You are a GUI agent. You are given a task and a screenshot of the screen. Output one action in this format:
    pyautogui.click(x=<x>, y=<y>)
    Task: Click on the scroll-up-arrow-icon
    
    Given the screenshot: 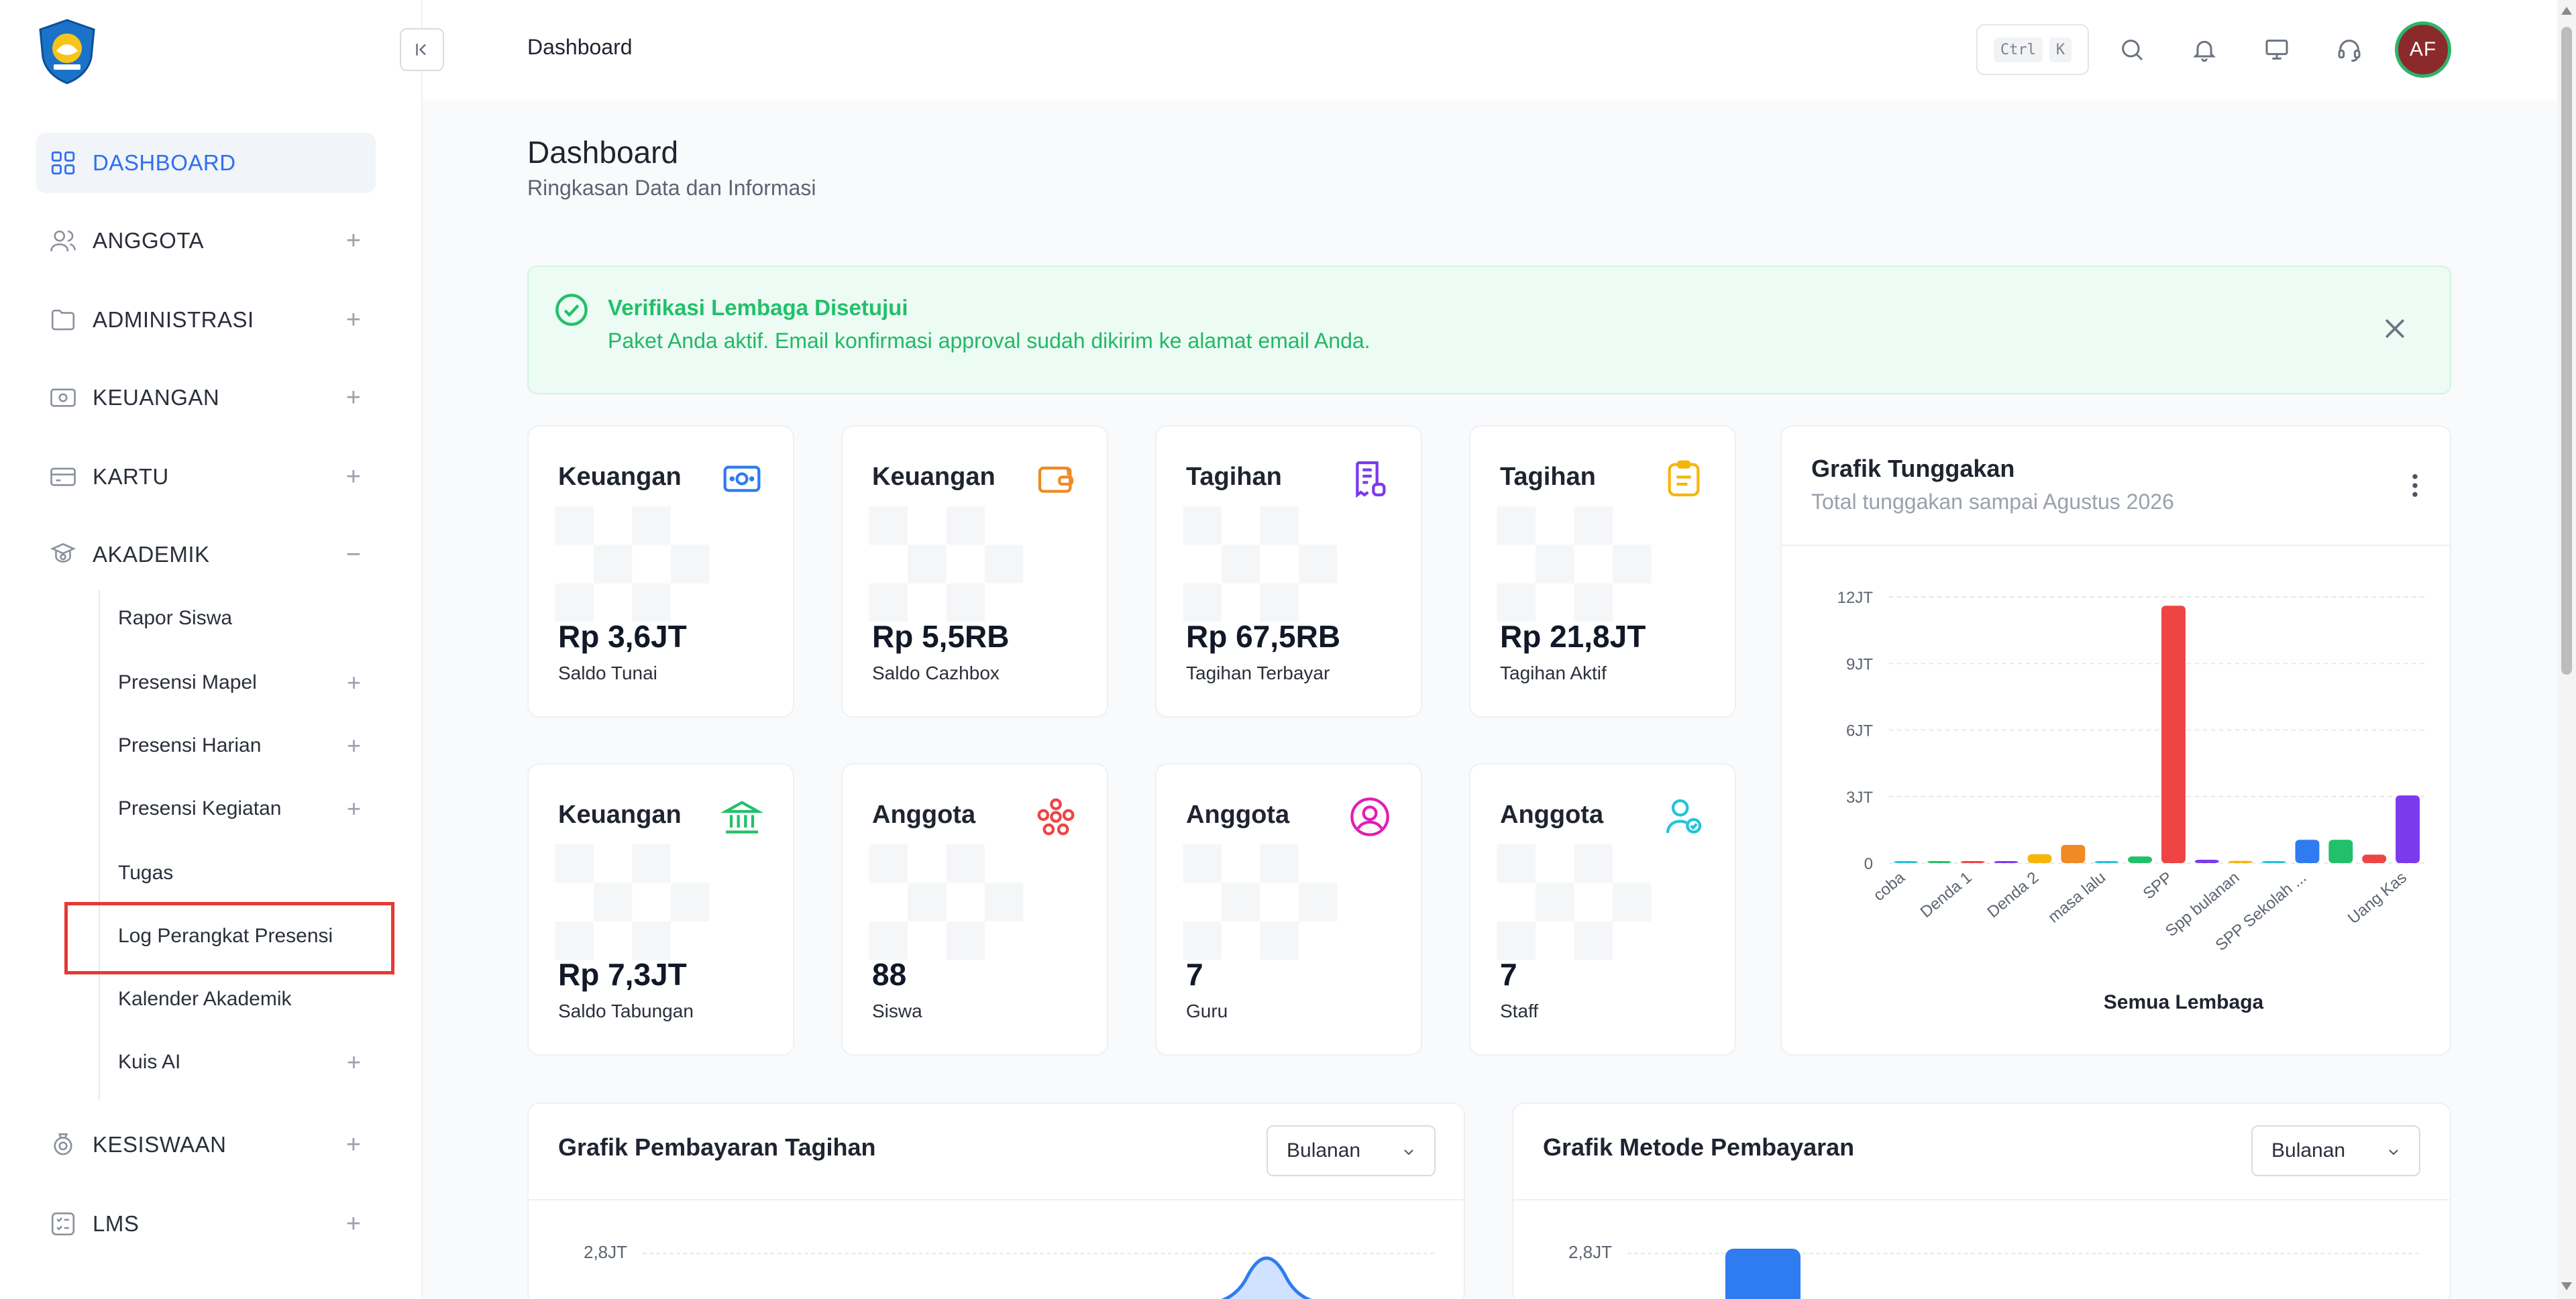 What is the action you would take?
    pyautogui.click(x=2566, y=11)
    